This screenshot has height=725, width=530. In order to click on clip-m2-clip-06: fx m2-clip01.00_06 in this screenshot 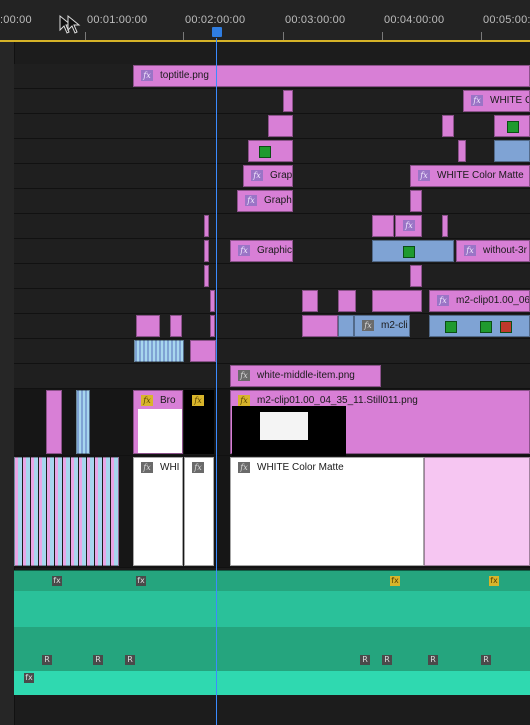, I will do `click(479, 301)`.